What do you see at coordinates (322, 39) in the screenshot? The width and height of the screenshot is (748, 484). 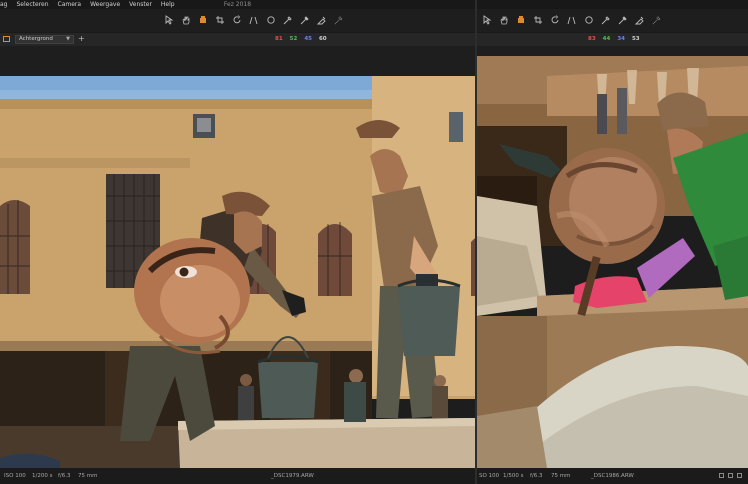 I see `readout-luminance: 60` at bounding box center [322, 39].